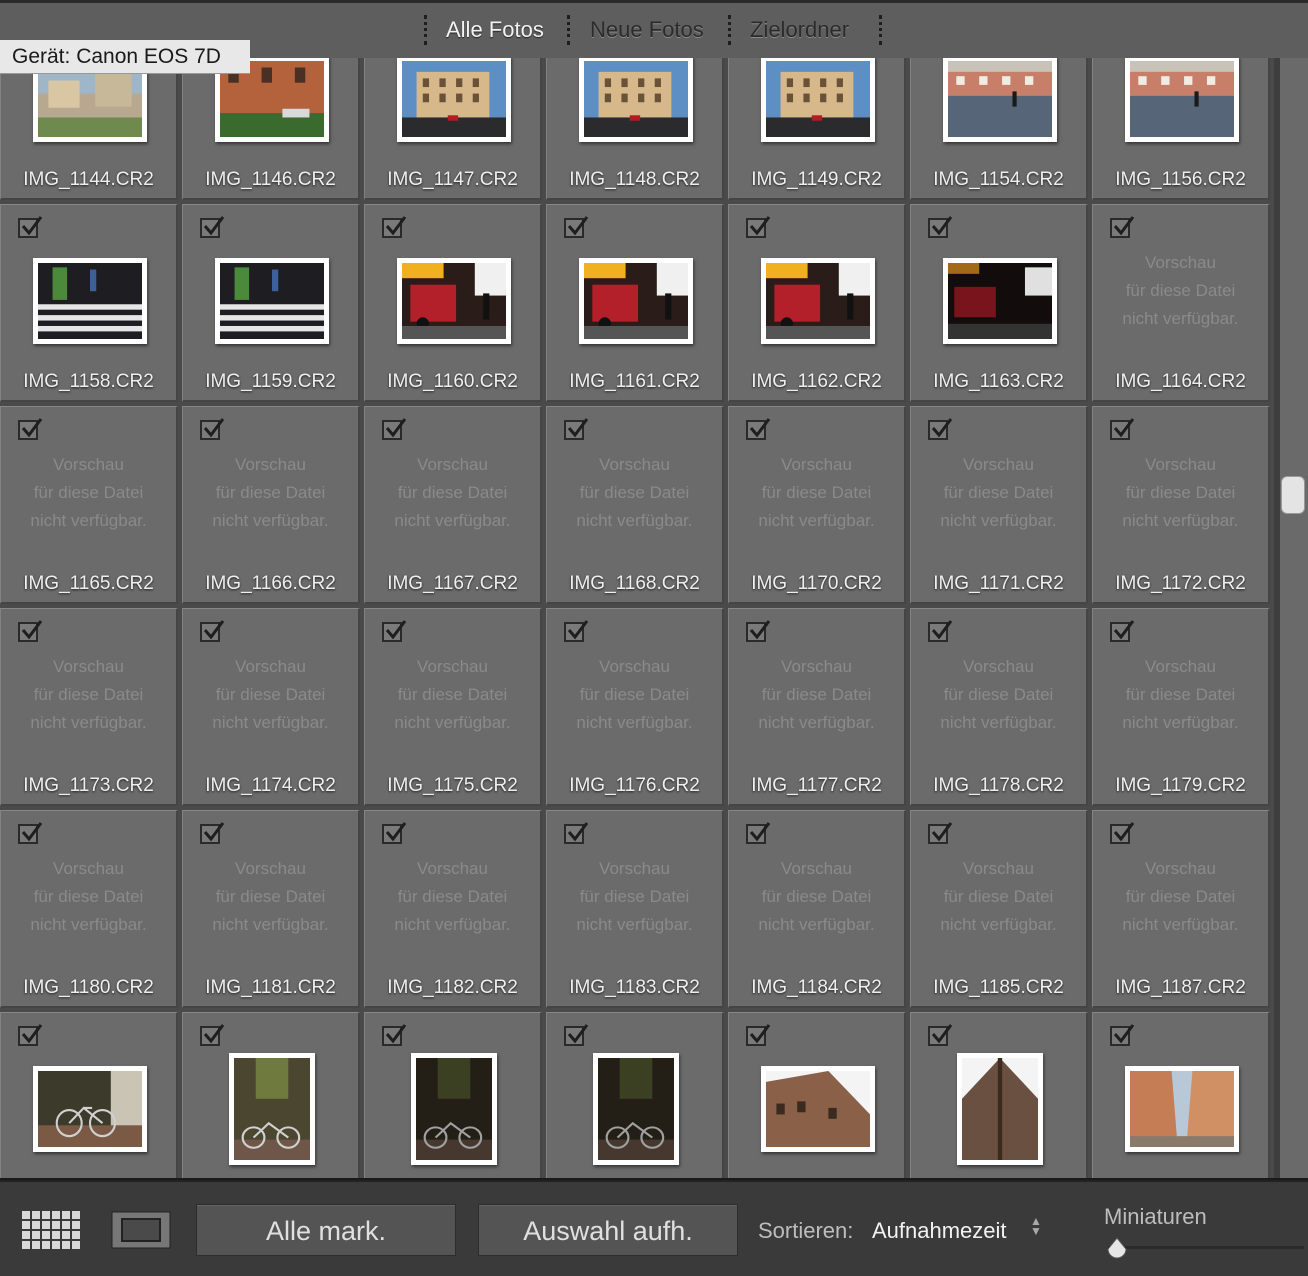  Describe the element at coordinates (453, 303) in the screenshot. I see `photo-cell: IMG_1160.CR2` at that location.